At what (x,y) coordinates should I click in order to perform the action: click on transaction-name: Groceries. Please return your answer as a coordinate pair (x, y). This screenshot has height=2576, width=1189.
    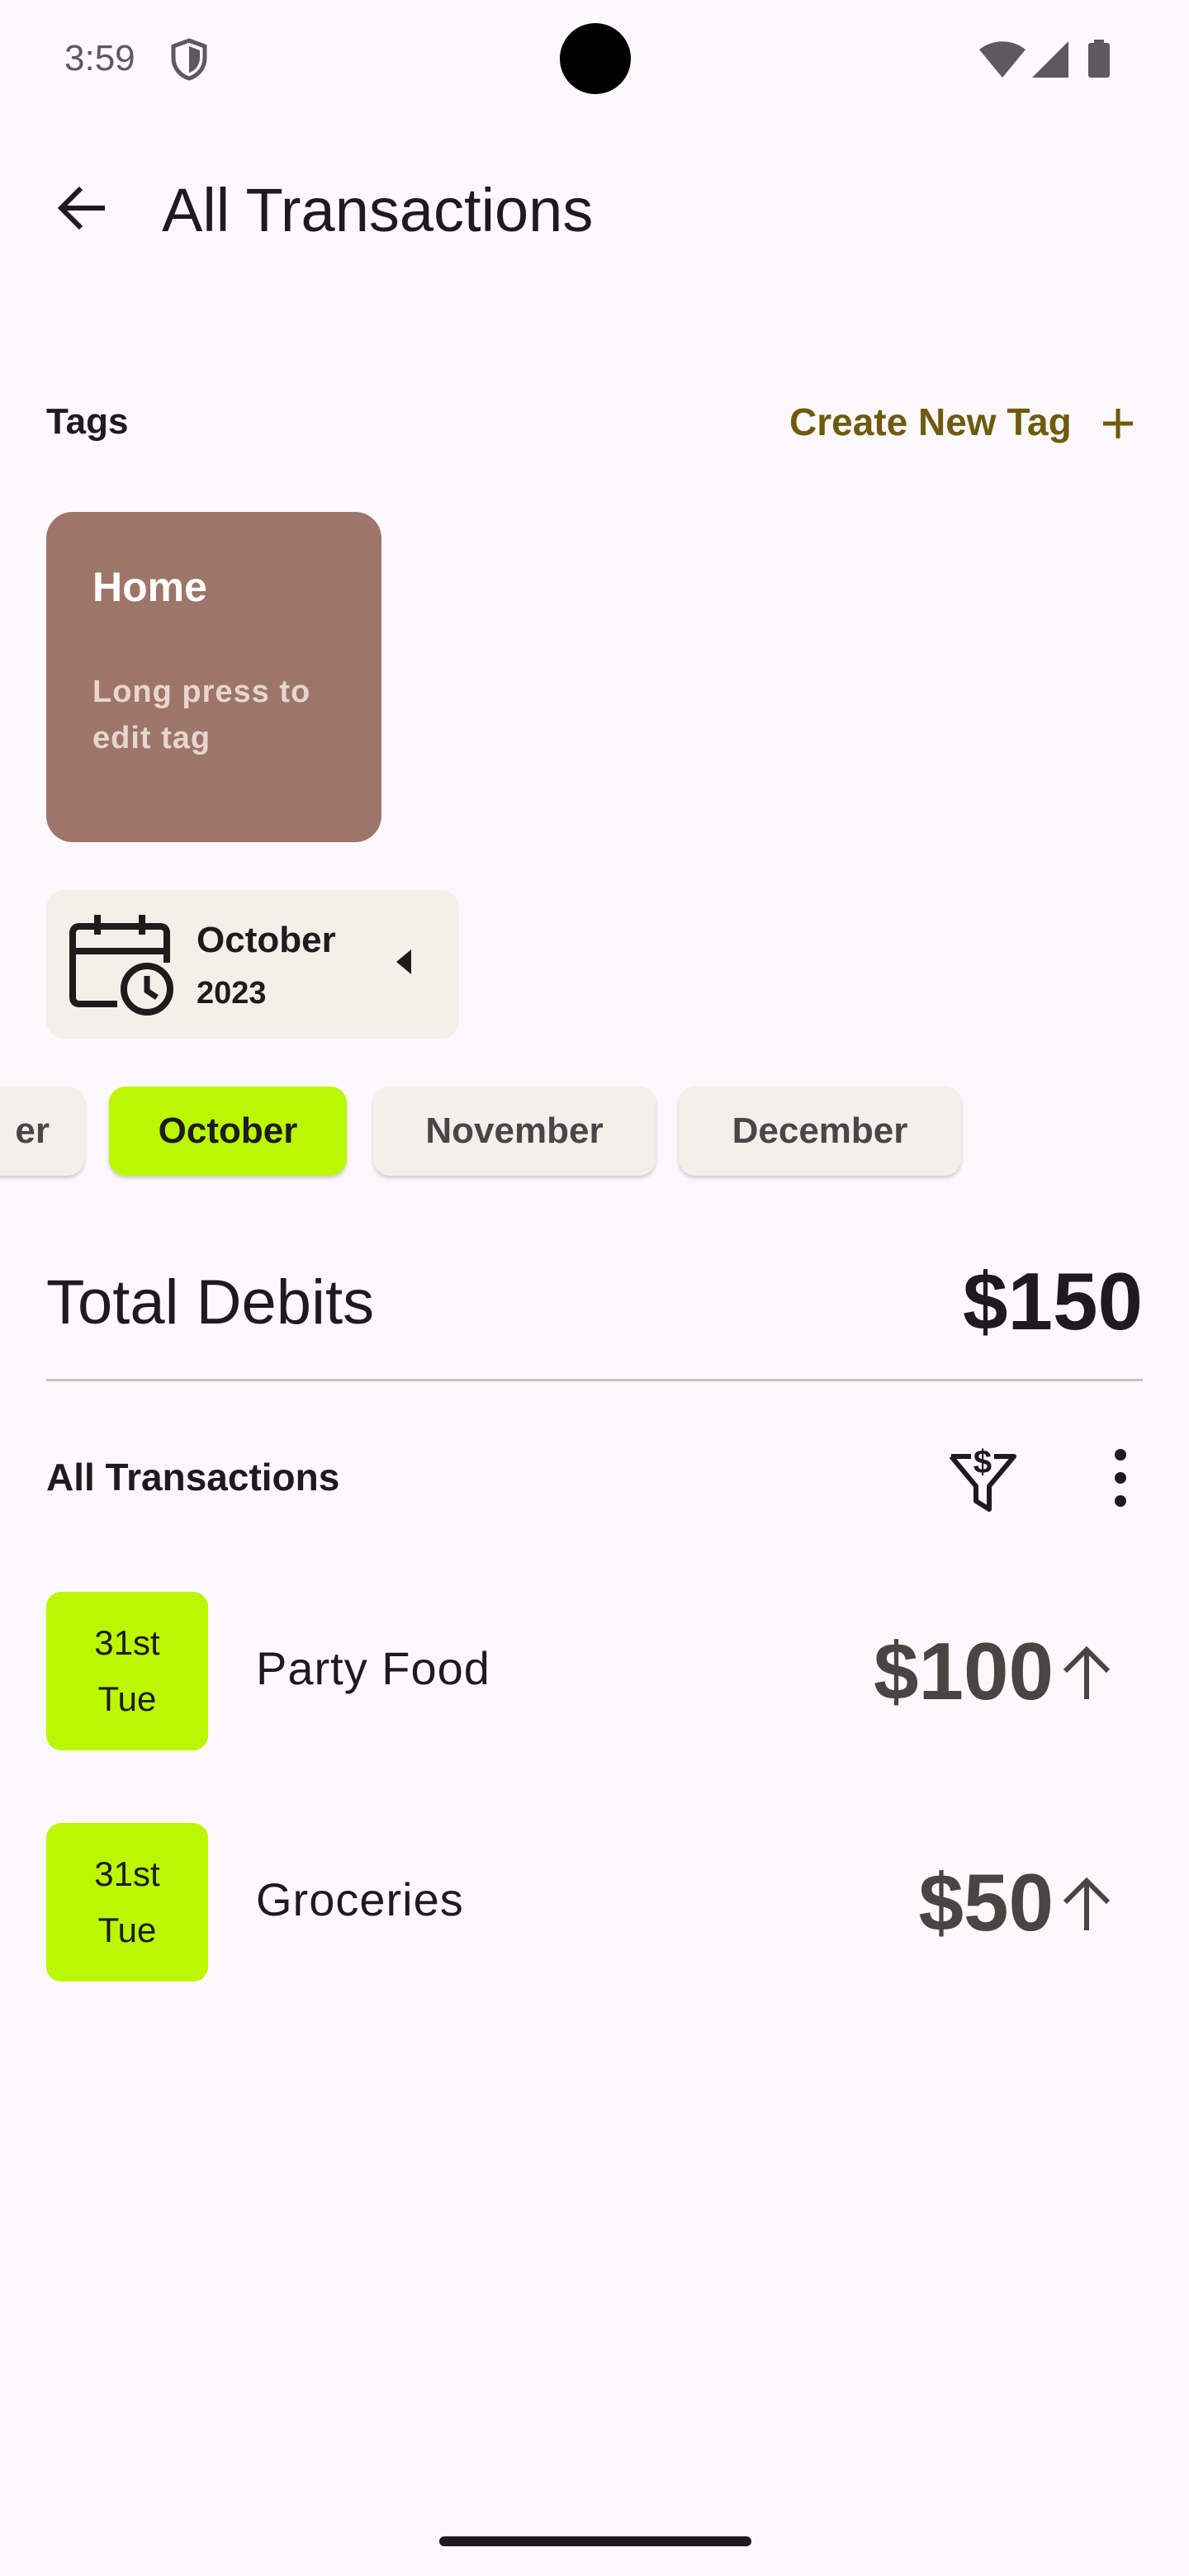
    Looking at the image, I should click on (360, 1899).